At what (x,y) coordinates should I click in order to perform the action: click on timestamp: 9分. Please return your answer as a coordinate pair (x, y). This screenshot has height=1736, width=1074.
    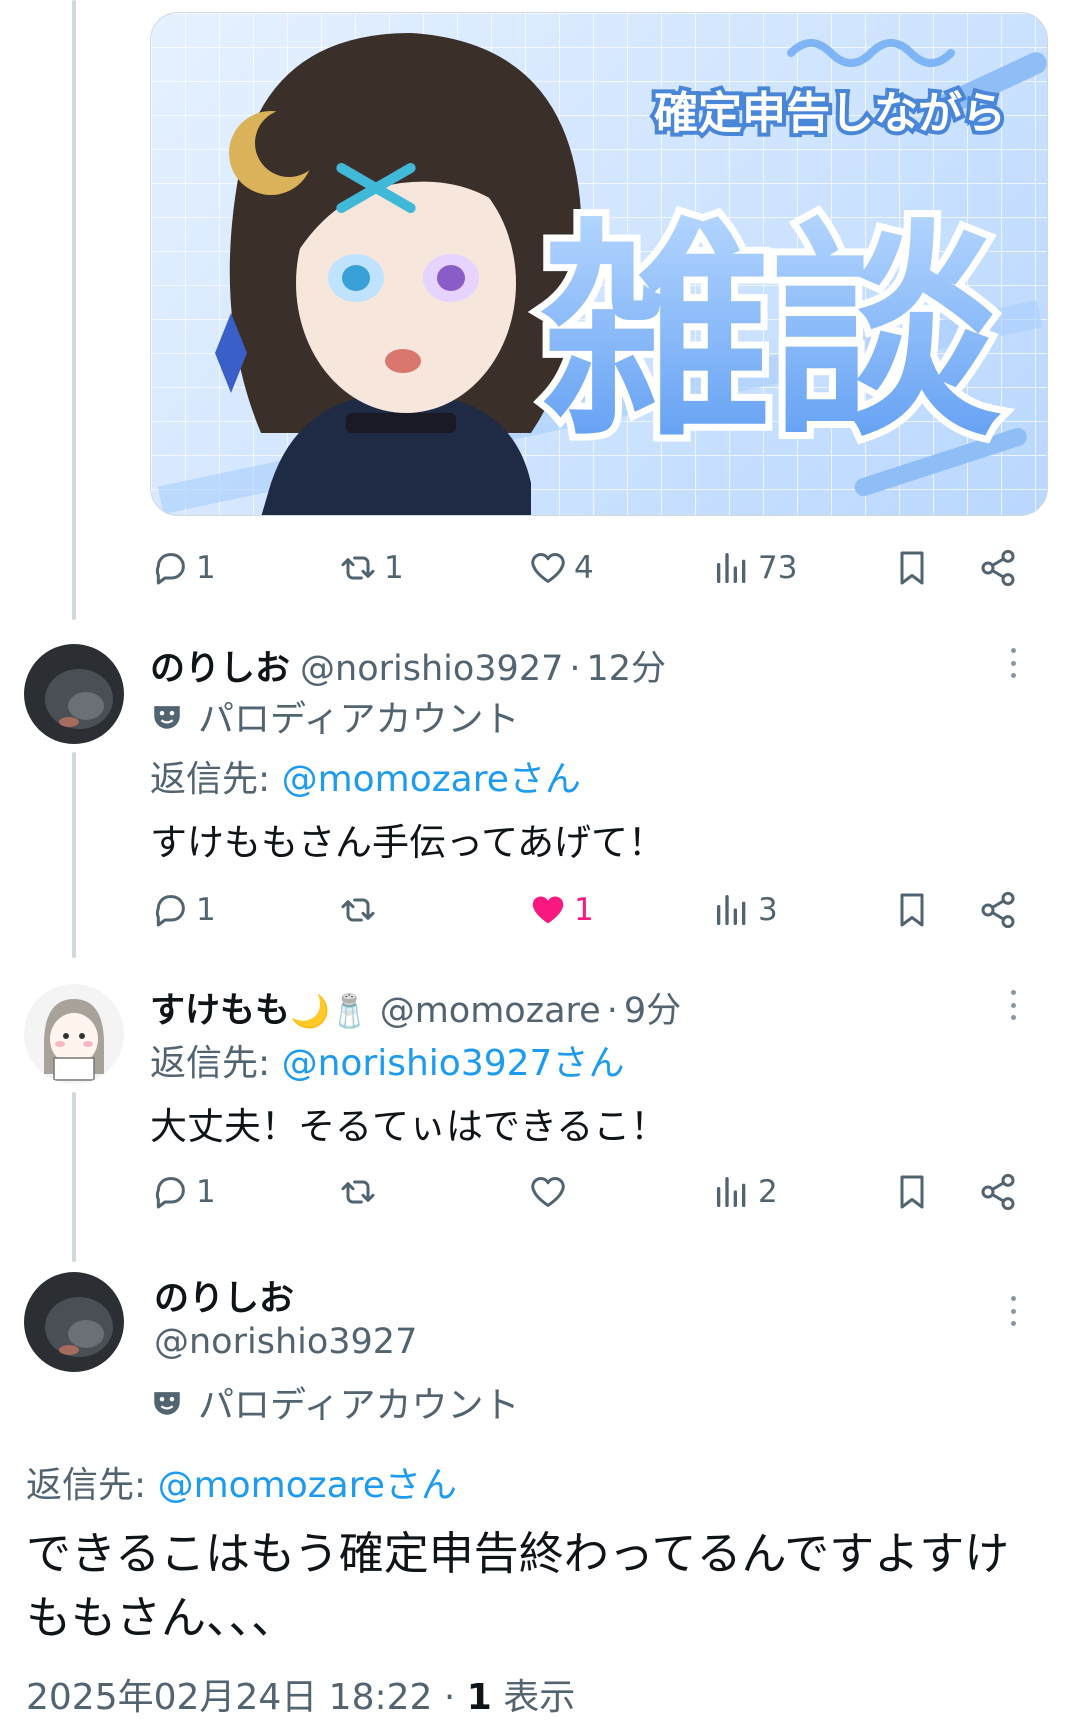
    Looking at the image, I should click on (652, 1007).